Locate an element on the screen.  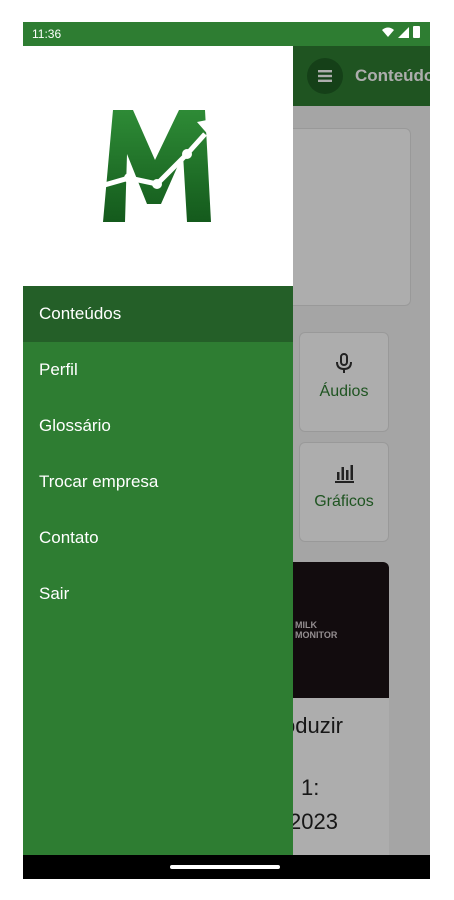
signal-icon is located at coordinates (403, 32).